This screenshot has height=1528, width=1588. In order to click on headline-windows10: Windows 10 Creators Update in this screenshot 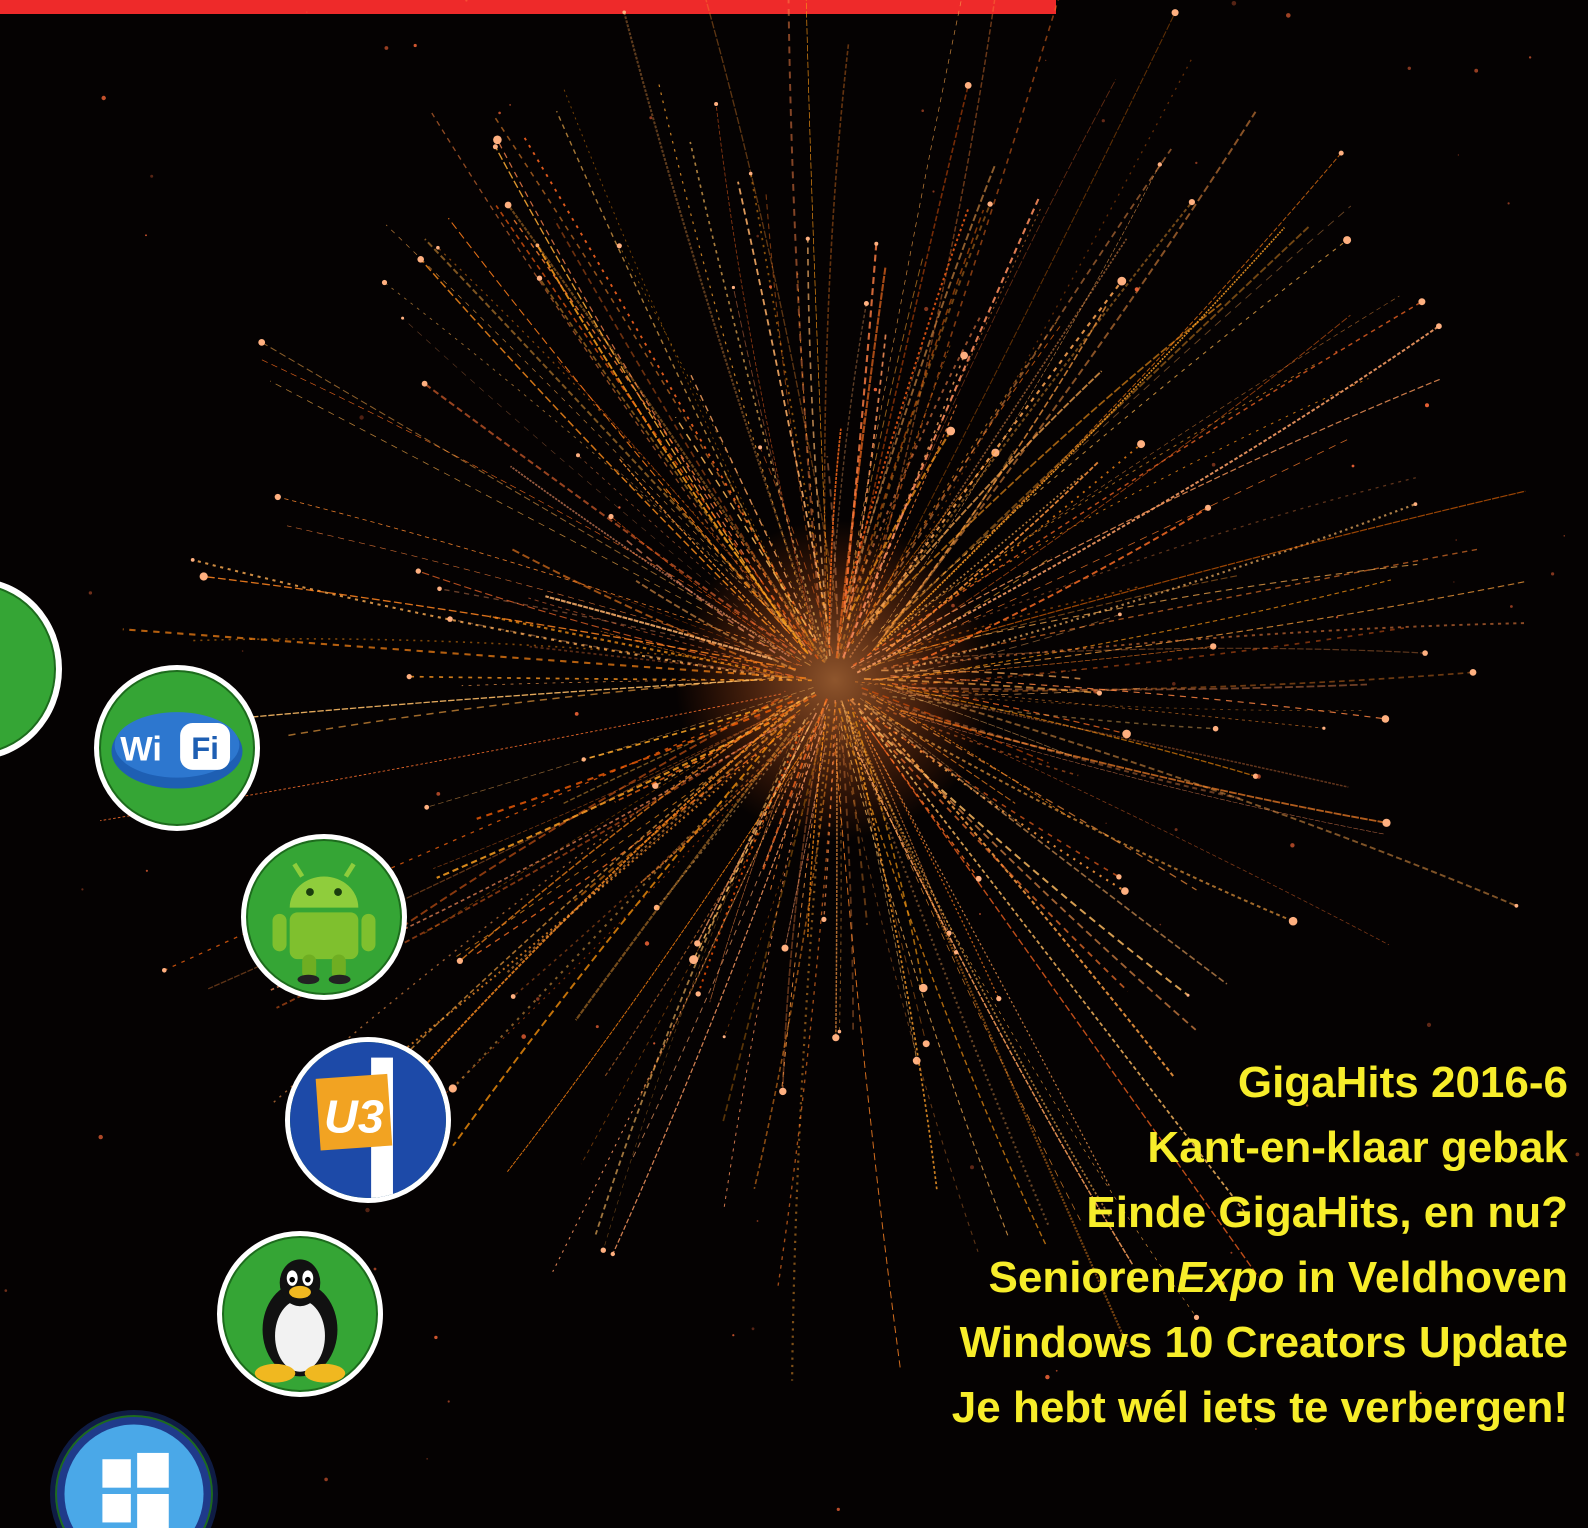, I will do `click(1263, 1342)`.